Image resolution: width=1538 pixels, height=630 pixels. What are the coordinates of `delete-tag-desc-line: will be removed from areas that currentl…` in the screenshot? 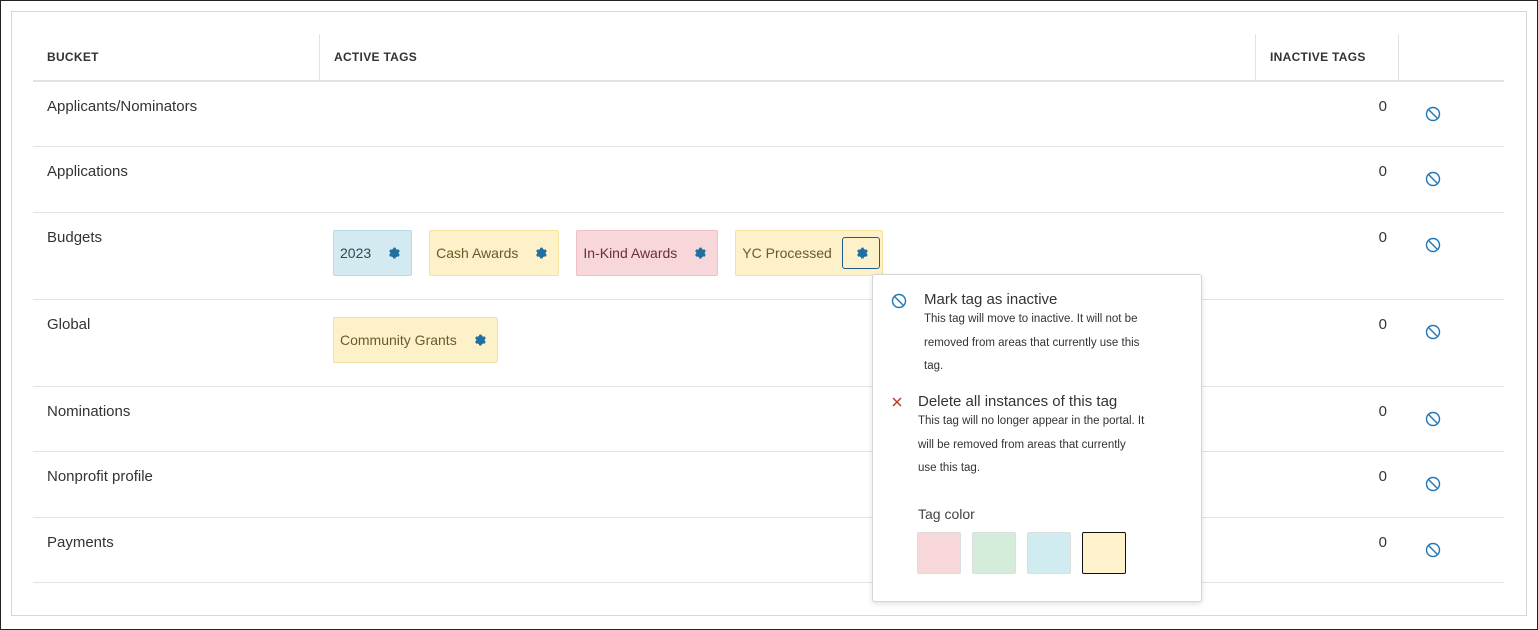 It's located at (1022, 444).